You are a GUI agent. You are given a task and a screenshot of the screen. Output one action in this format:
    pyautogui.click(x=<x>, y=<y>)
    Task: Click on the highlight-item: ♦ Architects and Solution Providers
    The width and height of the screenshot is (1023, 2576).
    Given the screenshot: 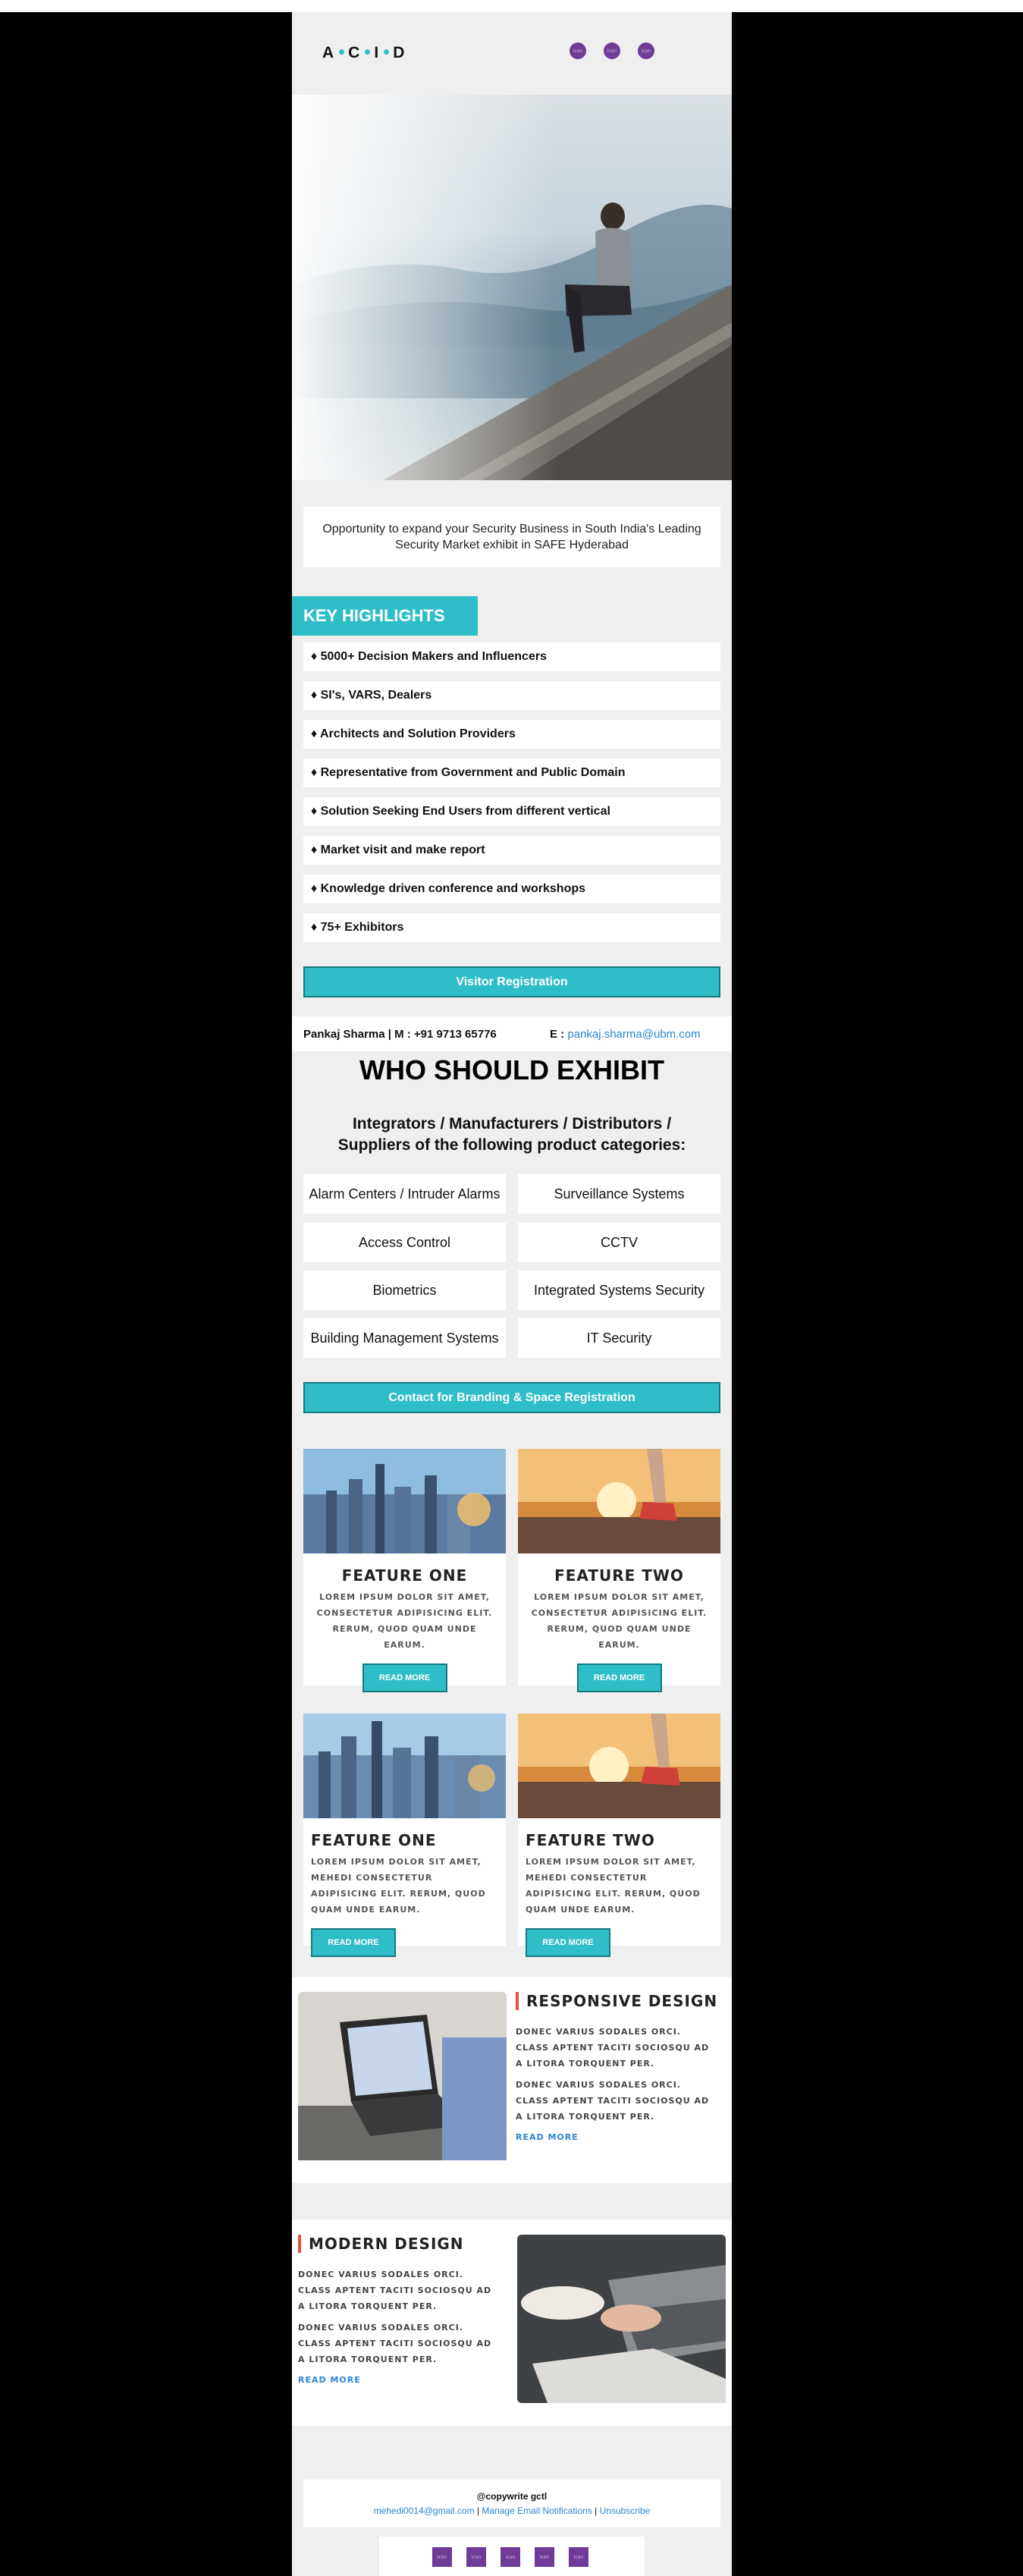 What is the action you would take?
    pyautogui.click(x=511, y=734)
    